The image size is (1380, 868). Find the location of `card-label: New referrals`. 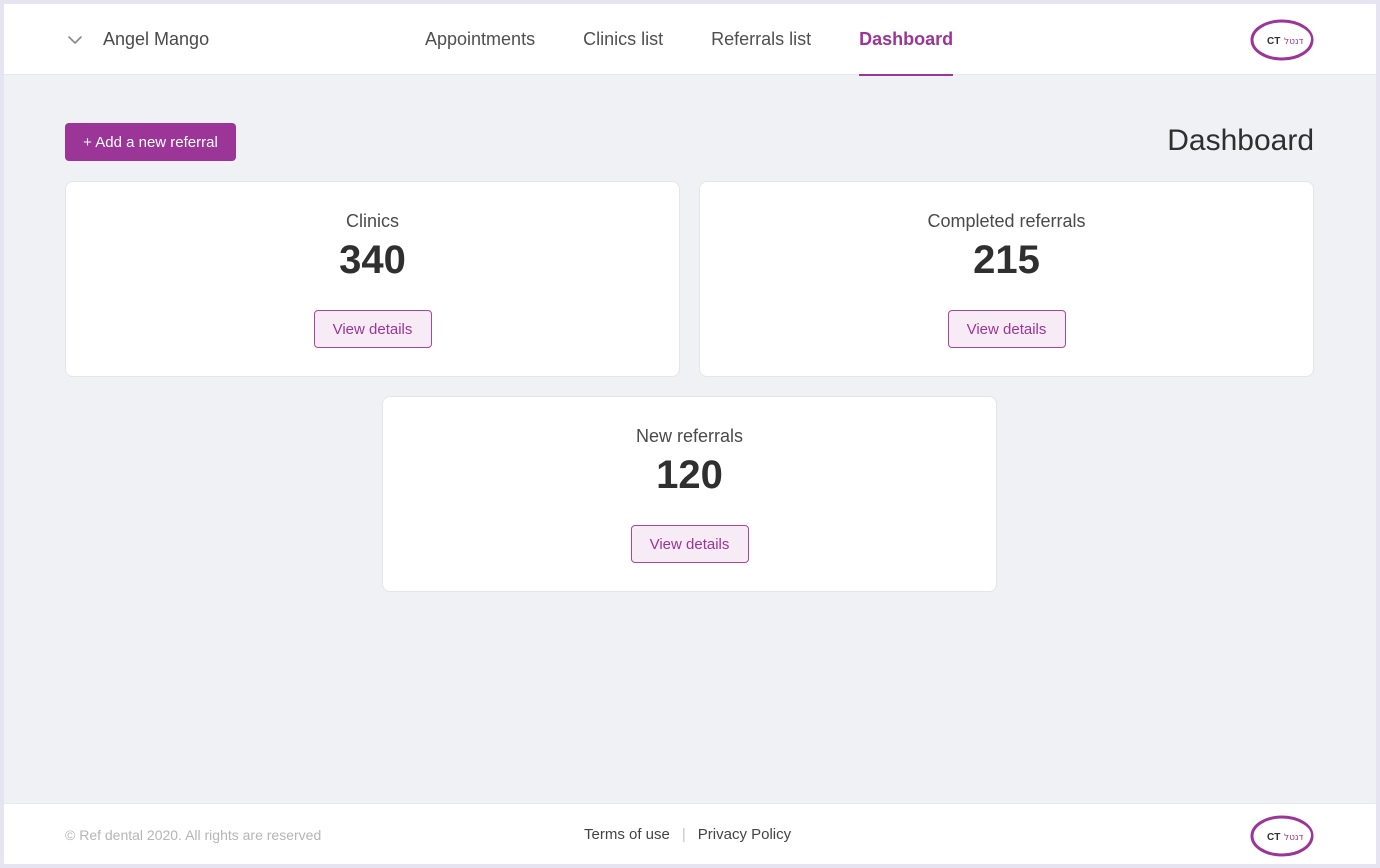

card-label: New referrals is located at coordinates (689, 436).